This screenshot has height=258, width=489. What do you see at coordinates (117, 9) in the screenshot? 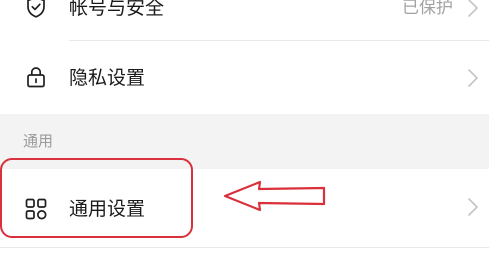
I see `settings-item-label: 帐号与安全` at bounding box center [117, 9].